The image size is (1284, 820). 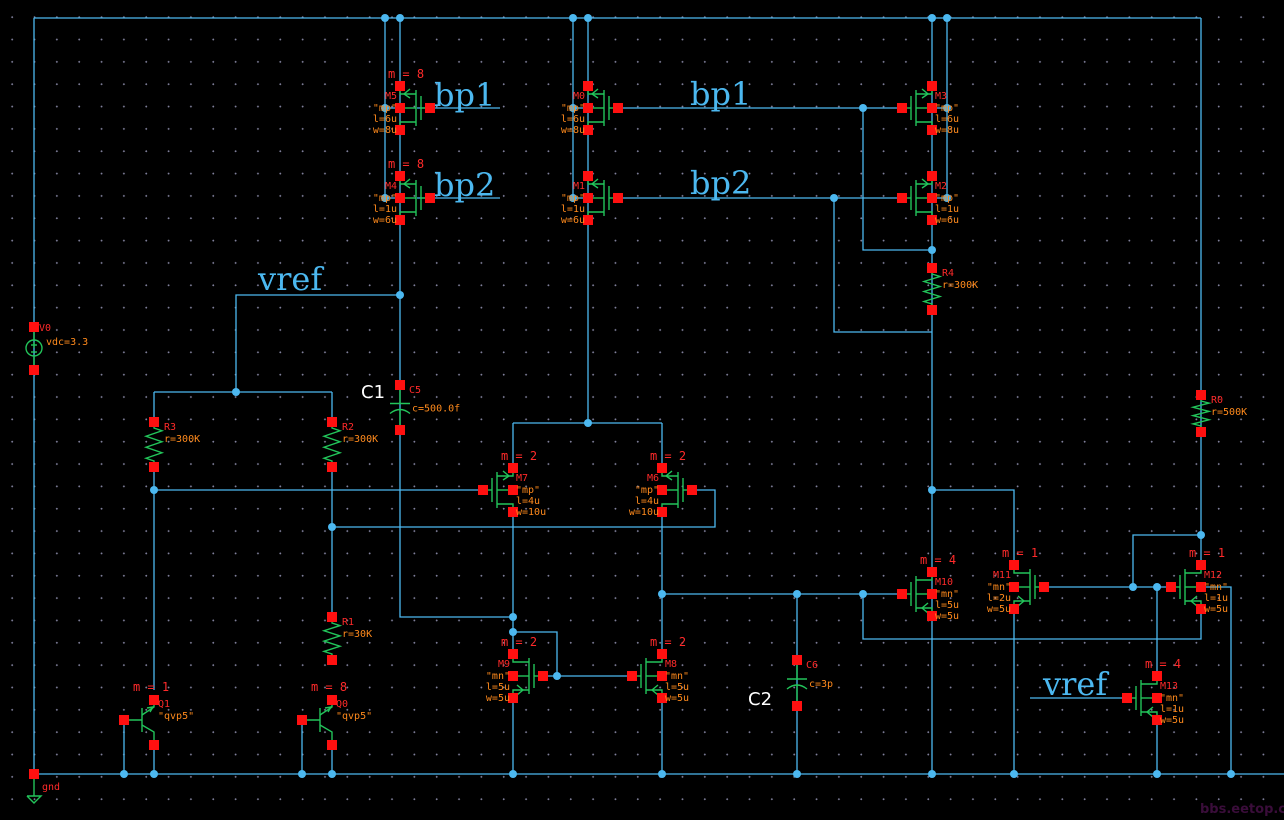 I want to click on bjt-Q1, so click(x=139, y=722).